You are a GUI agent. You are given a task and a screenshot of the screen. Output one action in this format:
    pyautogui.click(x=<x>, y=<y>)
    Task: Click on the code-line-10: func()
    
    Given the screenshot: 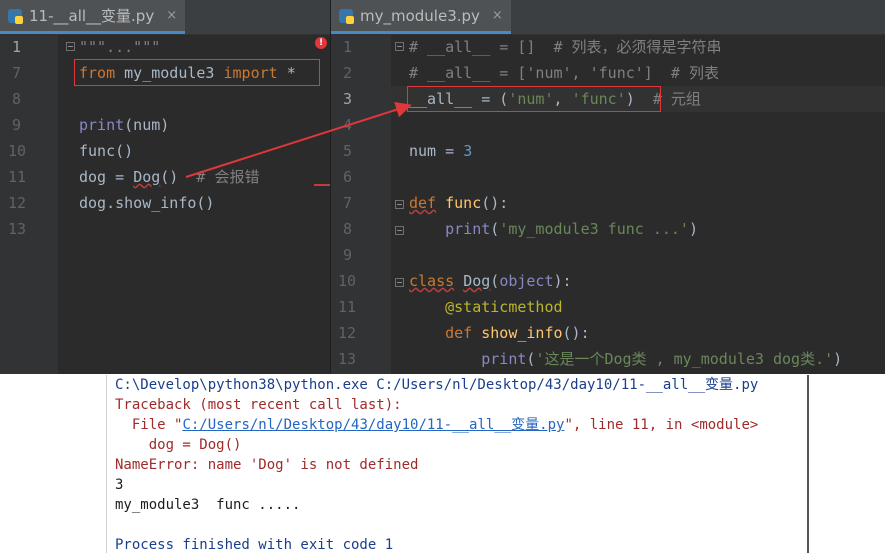 What is the action you would take?
    pyautogui.click(x=106, y=151)
    